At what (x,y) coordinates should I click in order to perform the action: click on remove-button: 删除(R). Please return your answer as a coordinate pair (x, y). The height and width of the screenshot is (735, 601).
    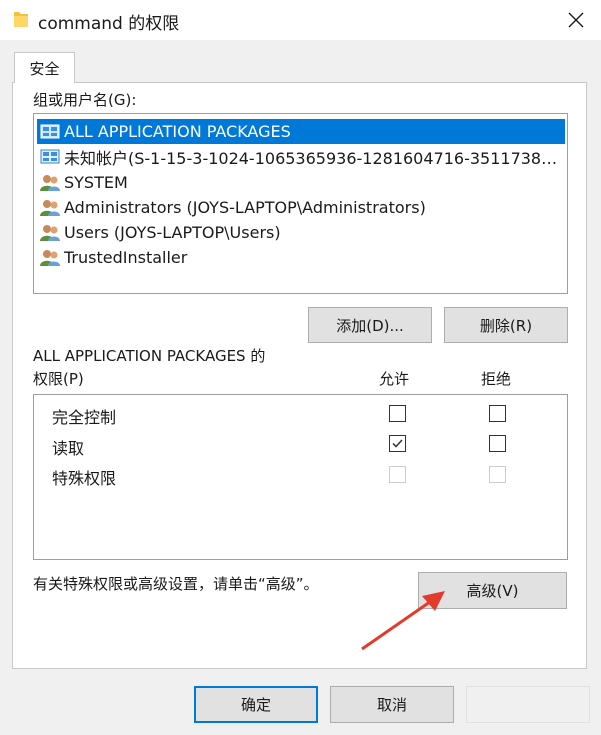
    Looking at the image, I should click on (506, 325).